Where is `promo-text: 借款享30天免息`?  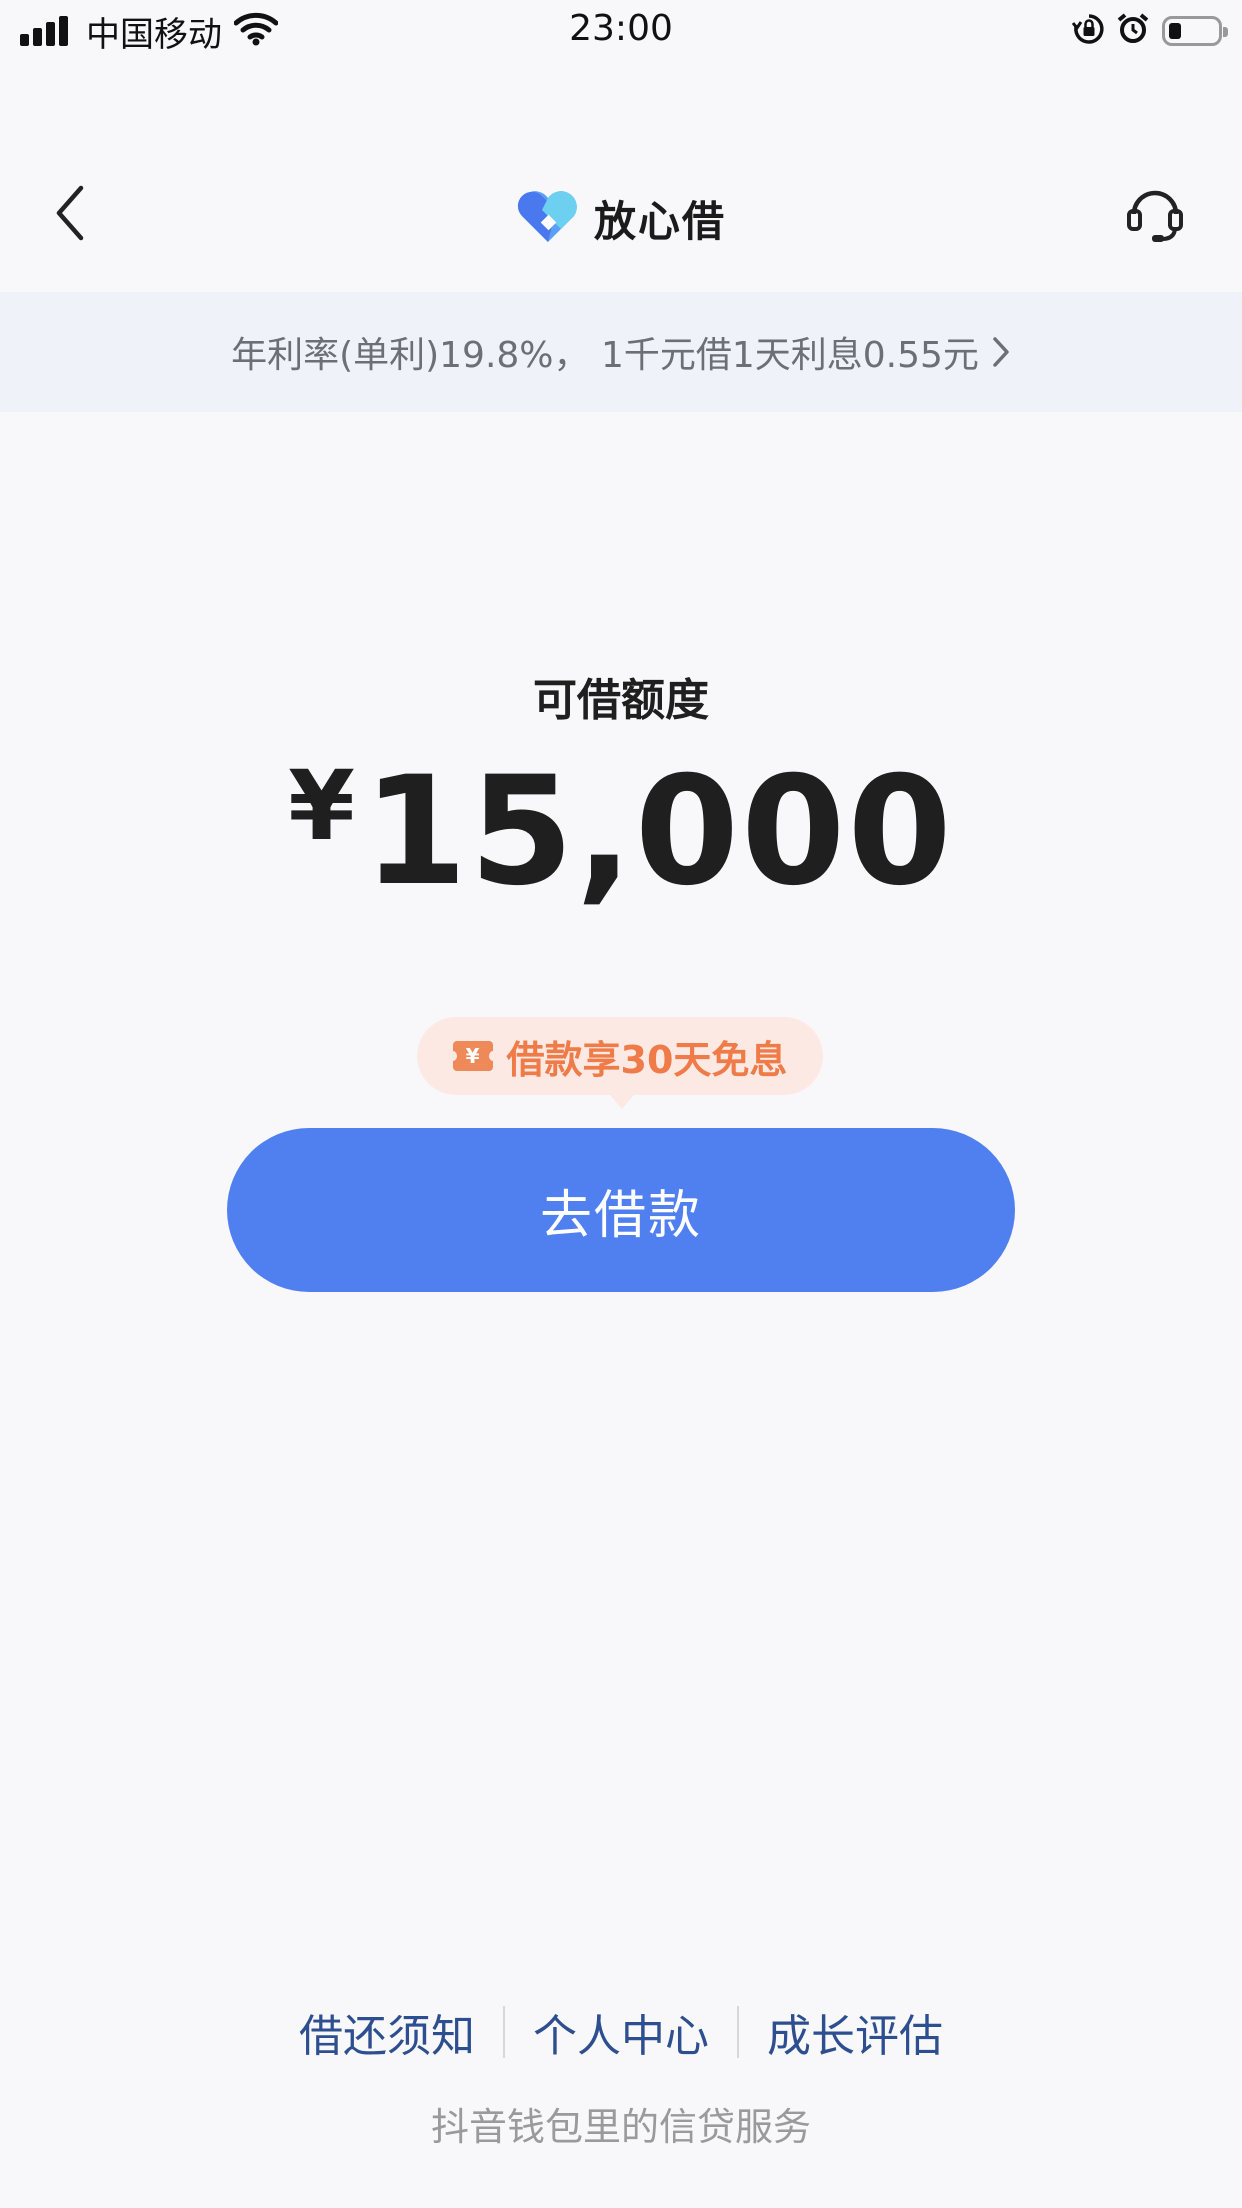
promo-text: 借款享30天免息 is located at coordinates (647, 1059).